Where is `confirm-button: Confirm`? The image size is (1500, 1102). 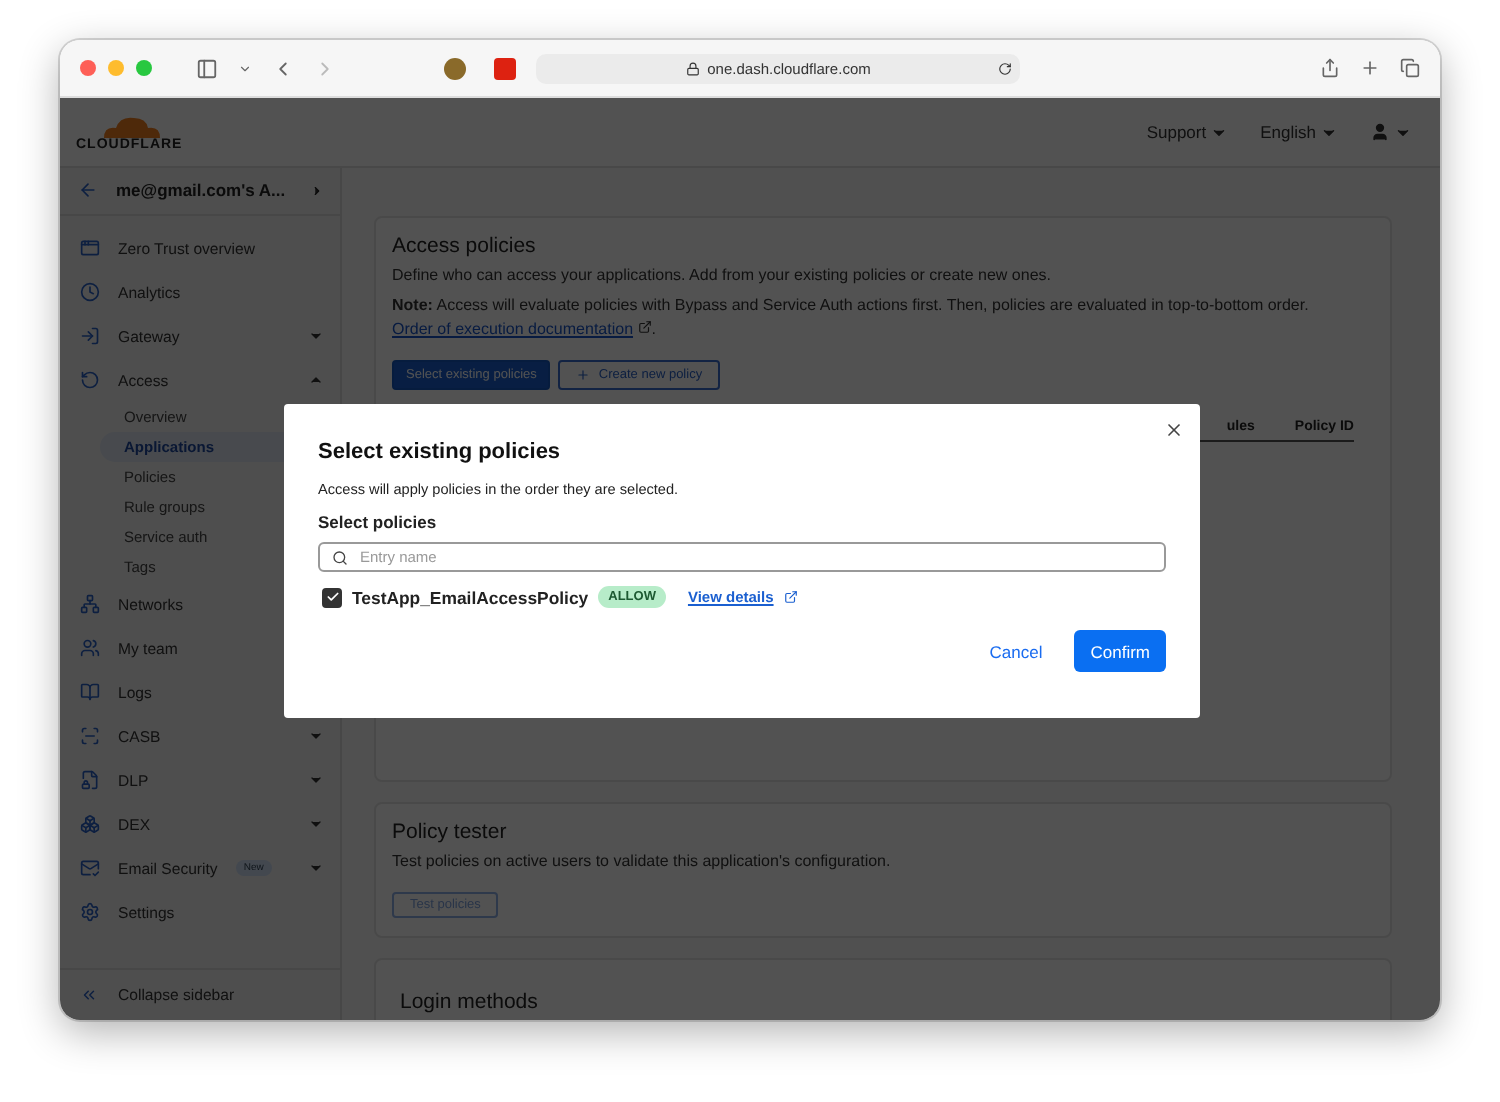
confirm-button: Confirm is located at coordinates (1120, 651).